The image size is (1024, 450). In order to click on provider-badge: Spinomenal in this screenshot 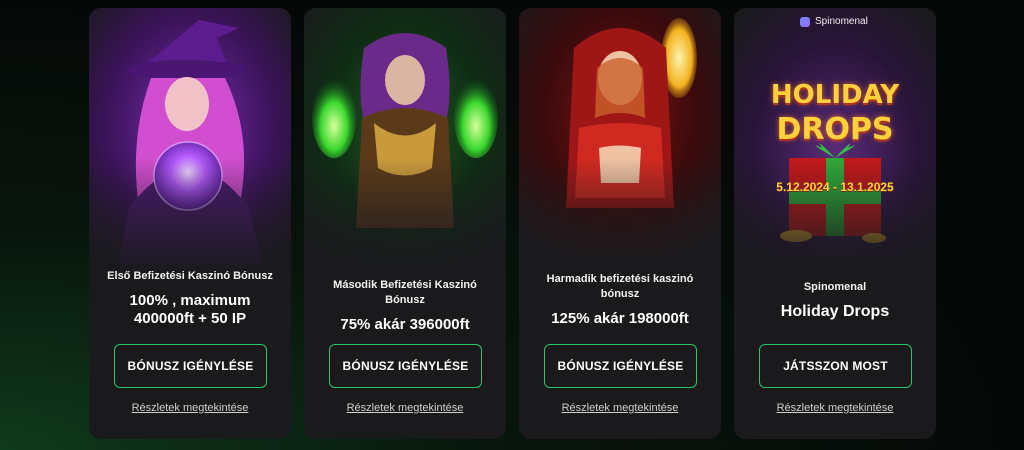, I will do `click(834, 21)`.